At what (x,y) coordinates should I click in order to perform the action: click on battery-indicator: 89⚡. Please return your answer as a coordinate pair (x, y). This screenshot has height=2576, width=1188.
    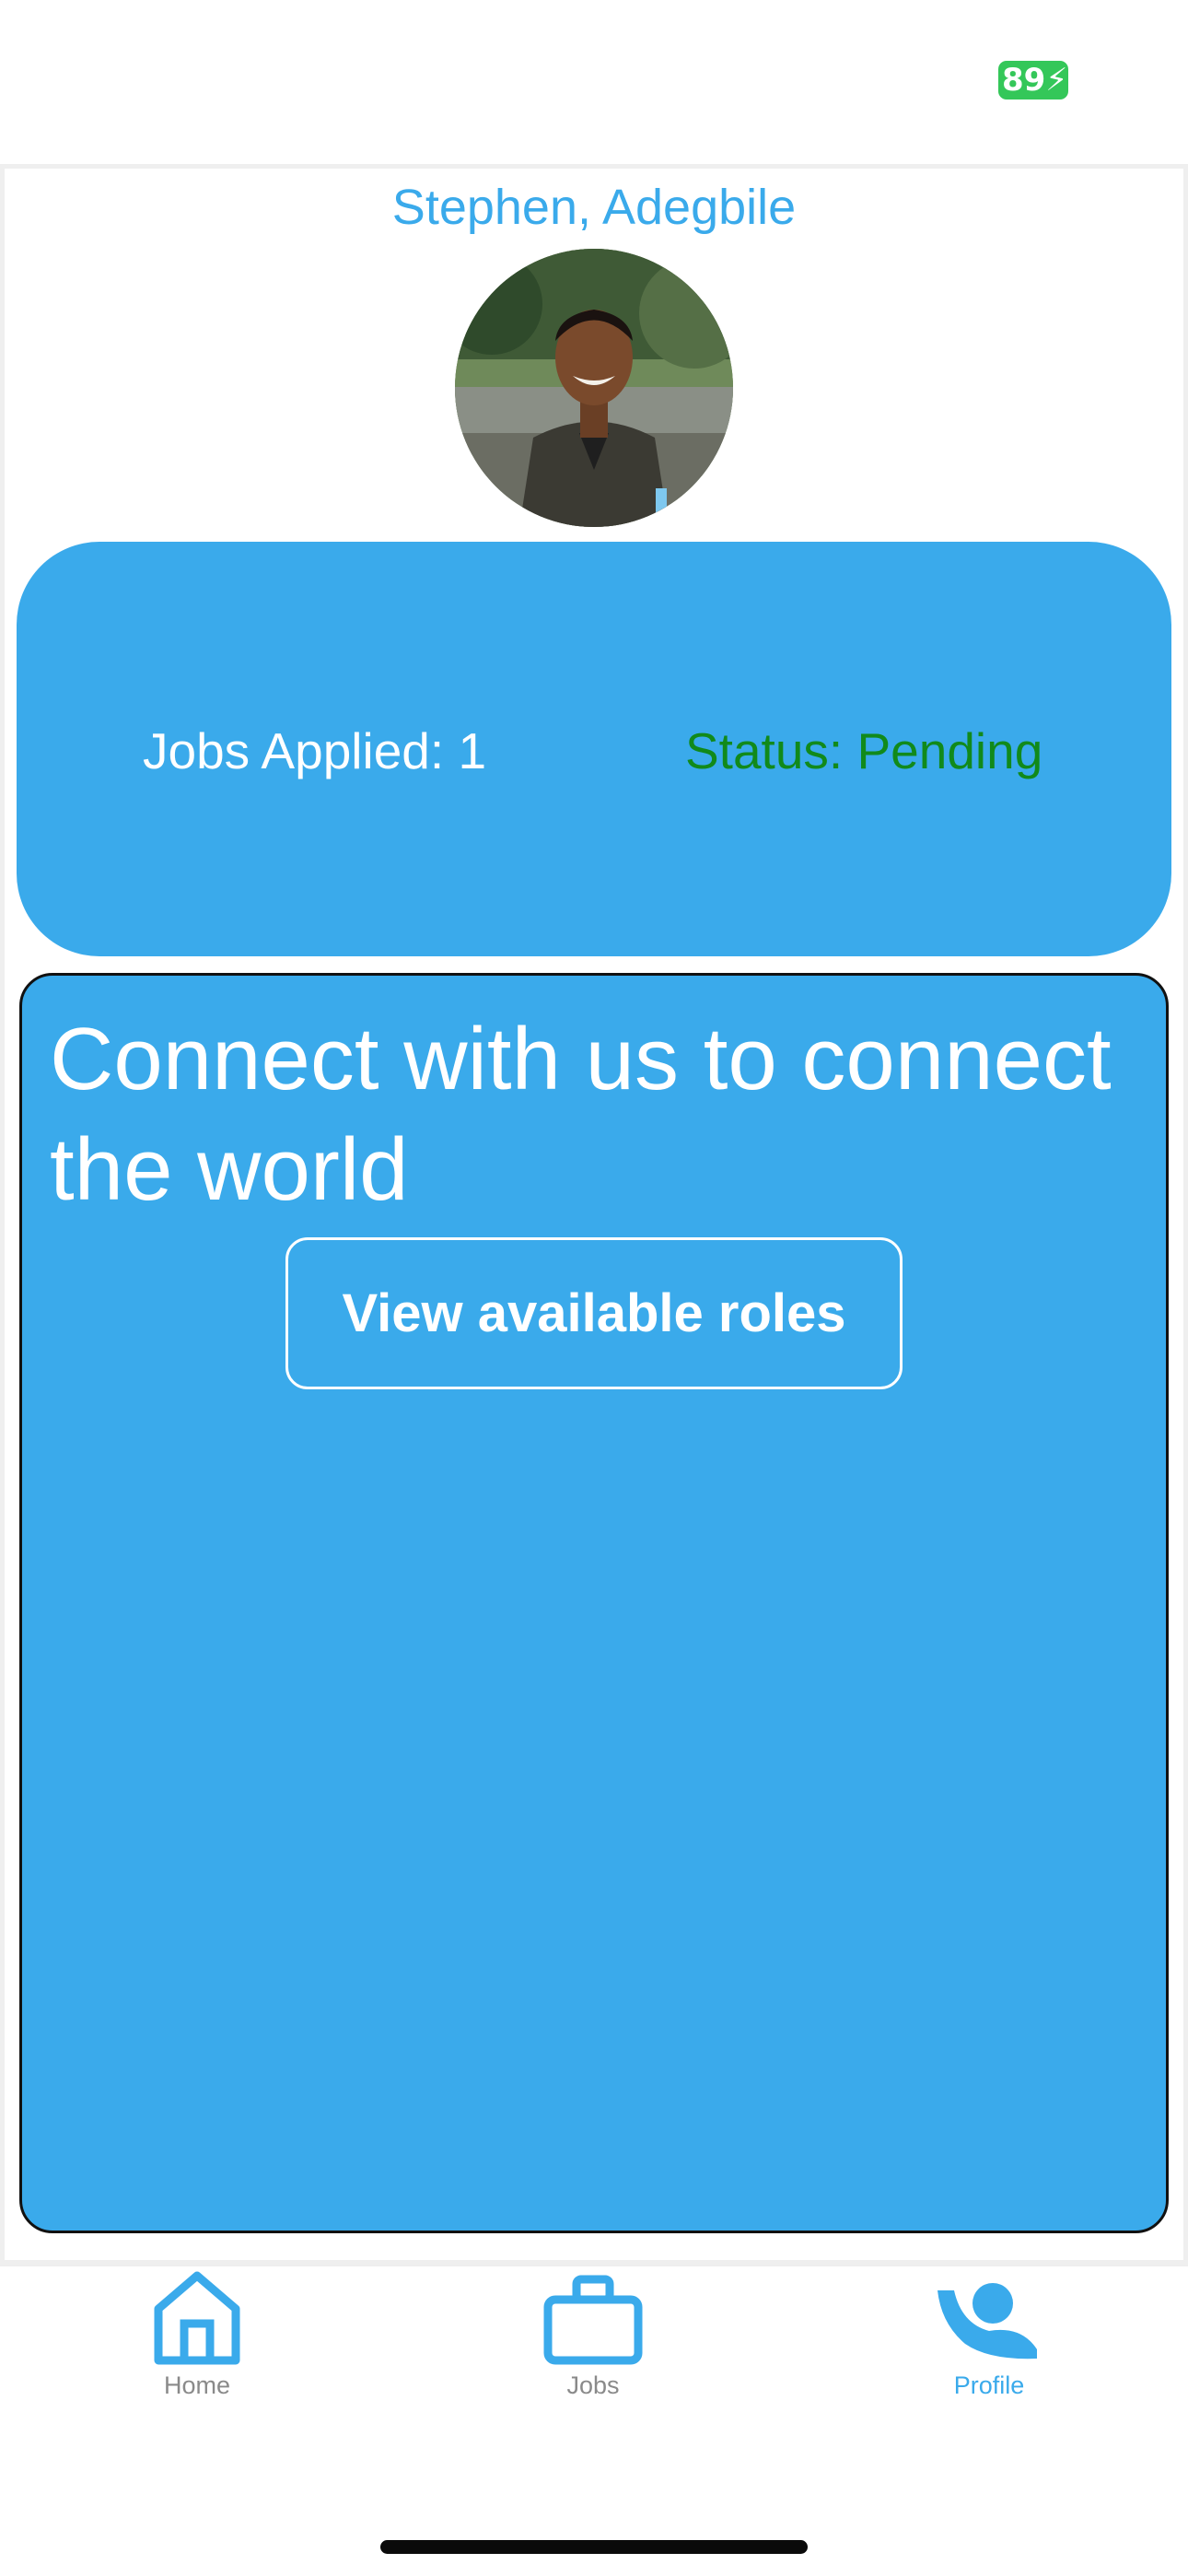
    Looking at the image, I should click on (1033, 80).